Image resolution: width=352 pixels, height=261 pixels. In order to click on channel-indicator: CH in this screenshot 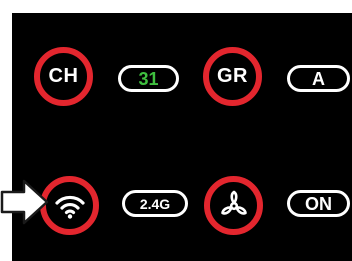, I will do `click(63, 76)`.